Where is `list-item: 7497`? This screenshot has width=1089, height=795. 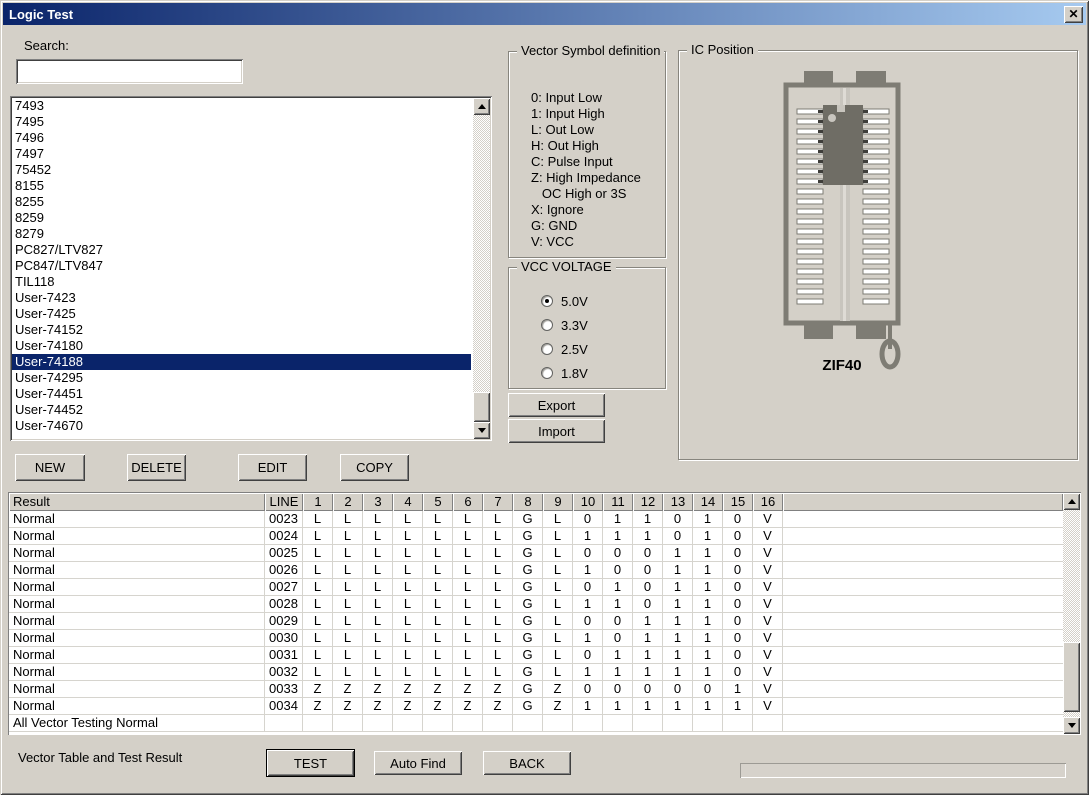
list-item: 7497 is located at coordinates (241, 154).